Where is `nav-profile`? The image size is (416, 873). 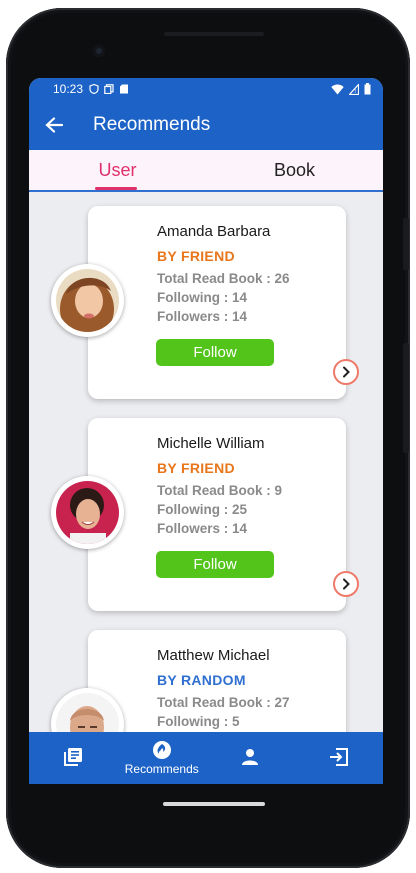 nav-profile is located at coordinates (250, 758).